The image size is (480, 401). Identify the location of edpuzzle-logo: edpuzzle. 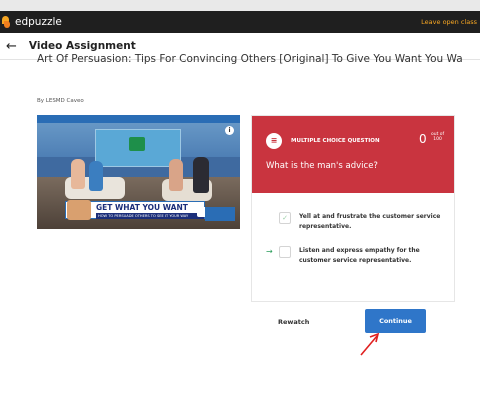
(32, 22).